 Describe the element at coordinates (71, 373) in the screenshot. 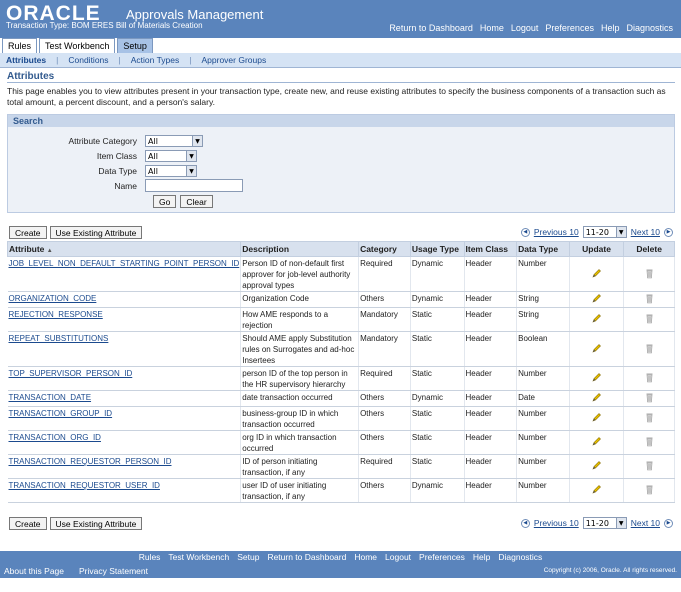

I see `attribute-link: TOP_SUPERVISOR_PERSON_ID` at that location.